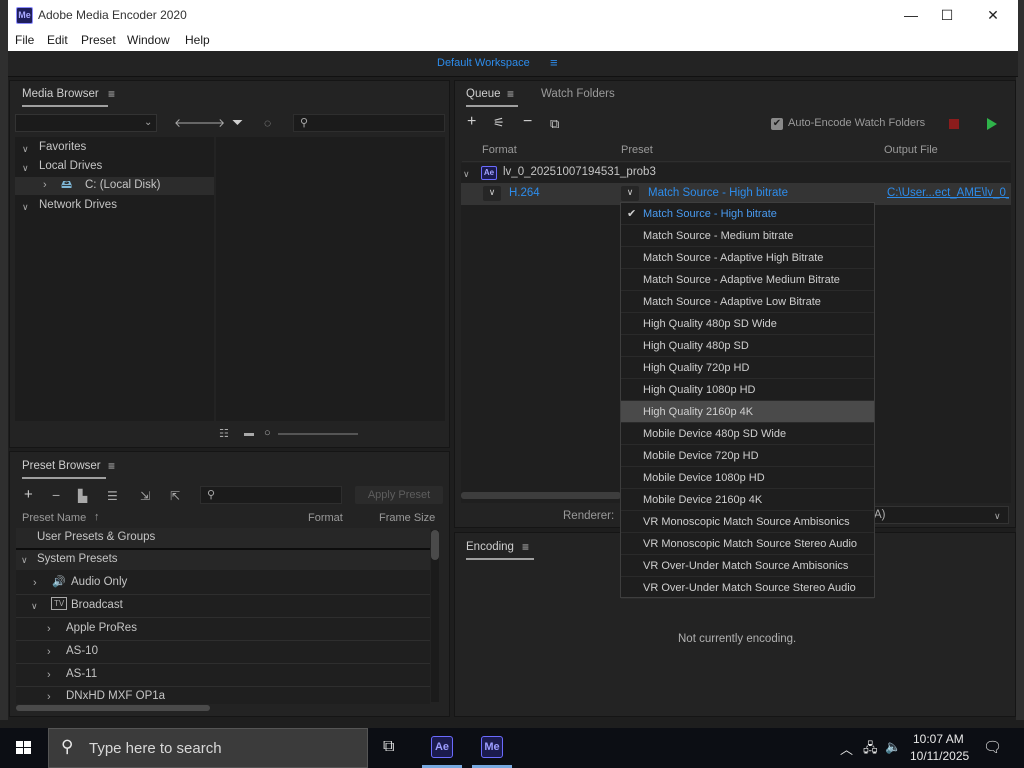  What do you see at coordinates (442, 747) in the screenshot?
I see `after-effects-taskbar-icon: Ae` at bounding box center [442, 747].